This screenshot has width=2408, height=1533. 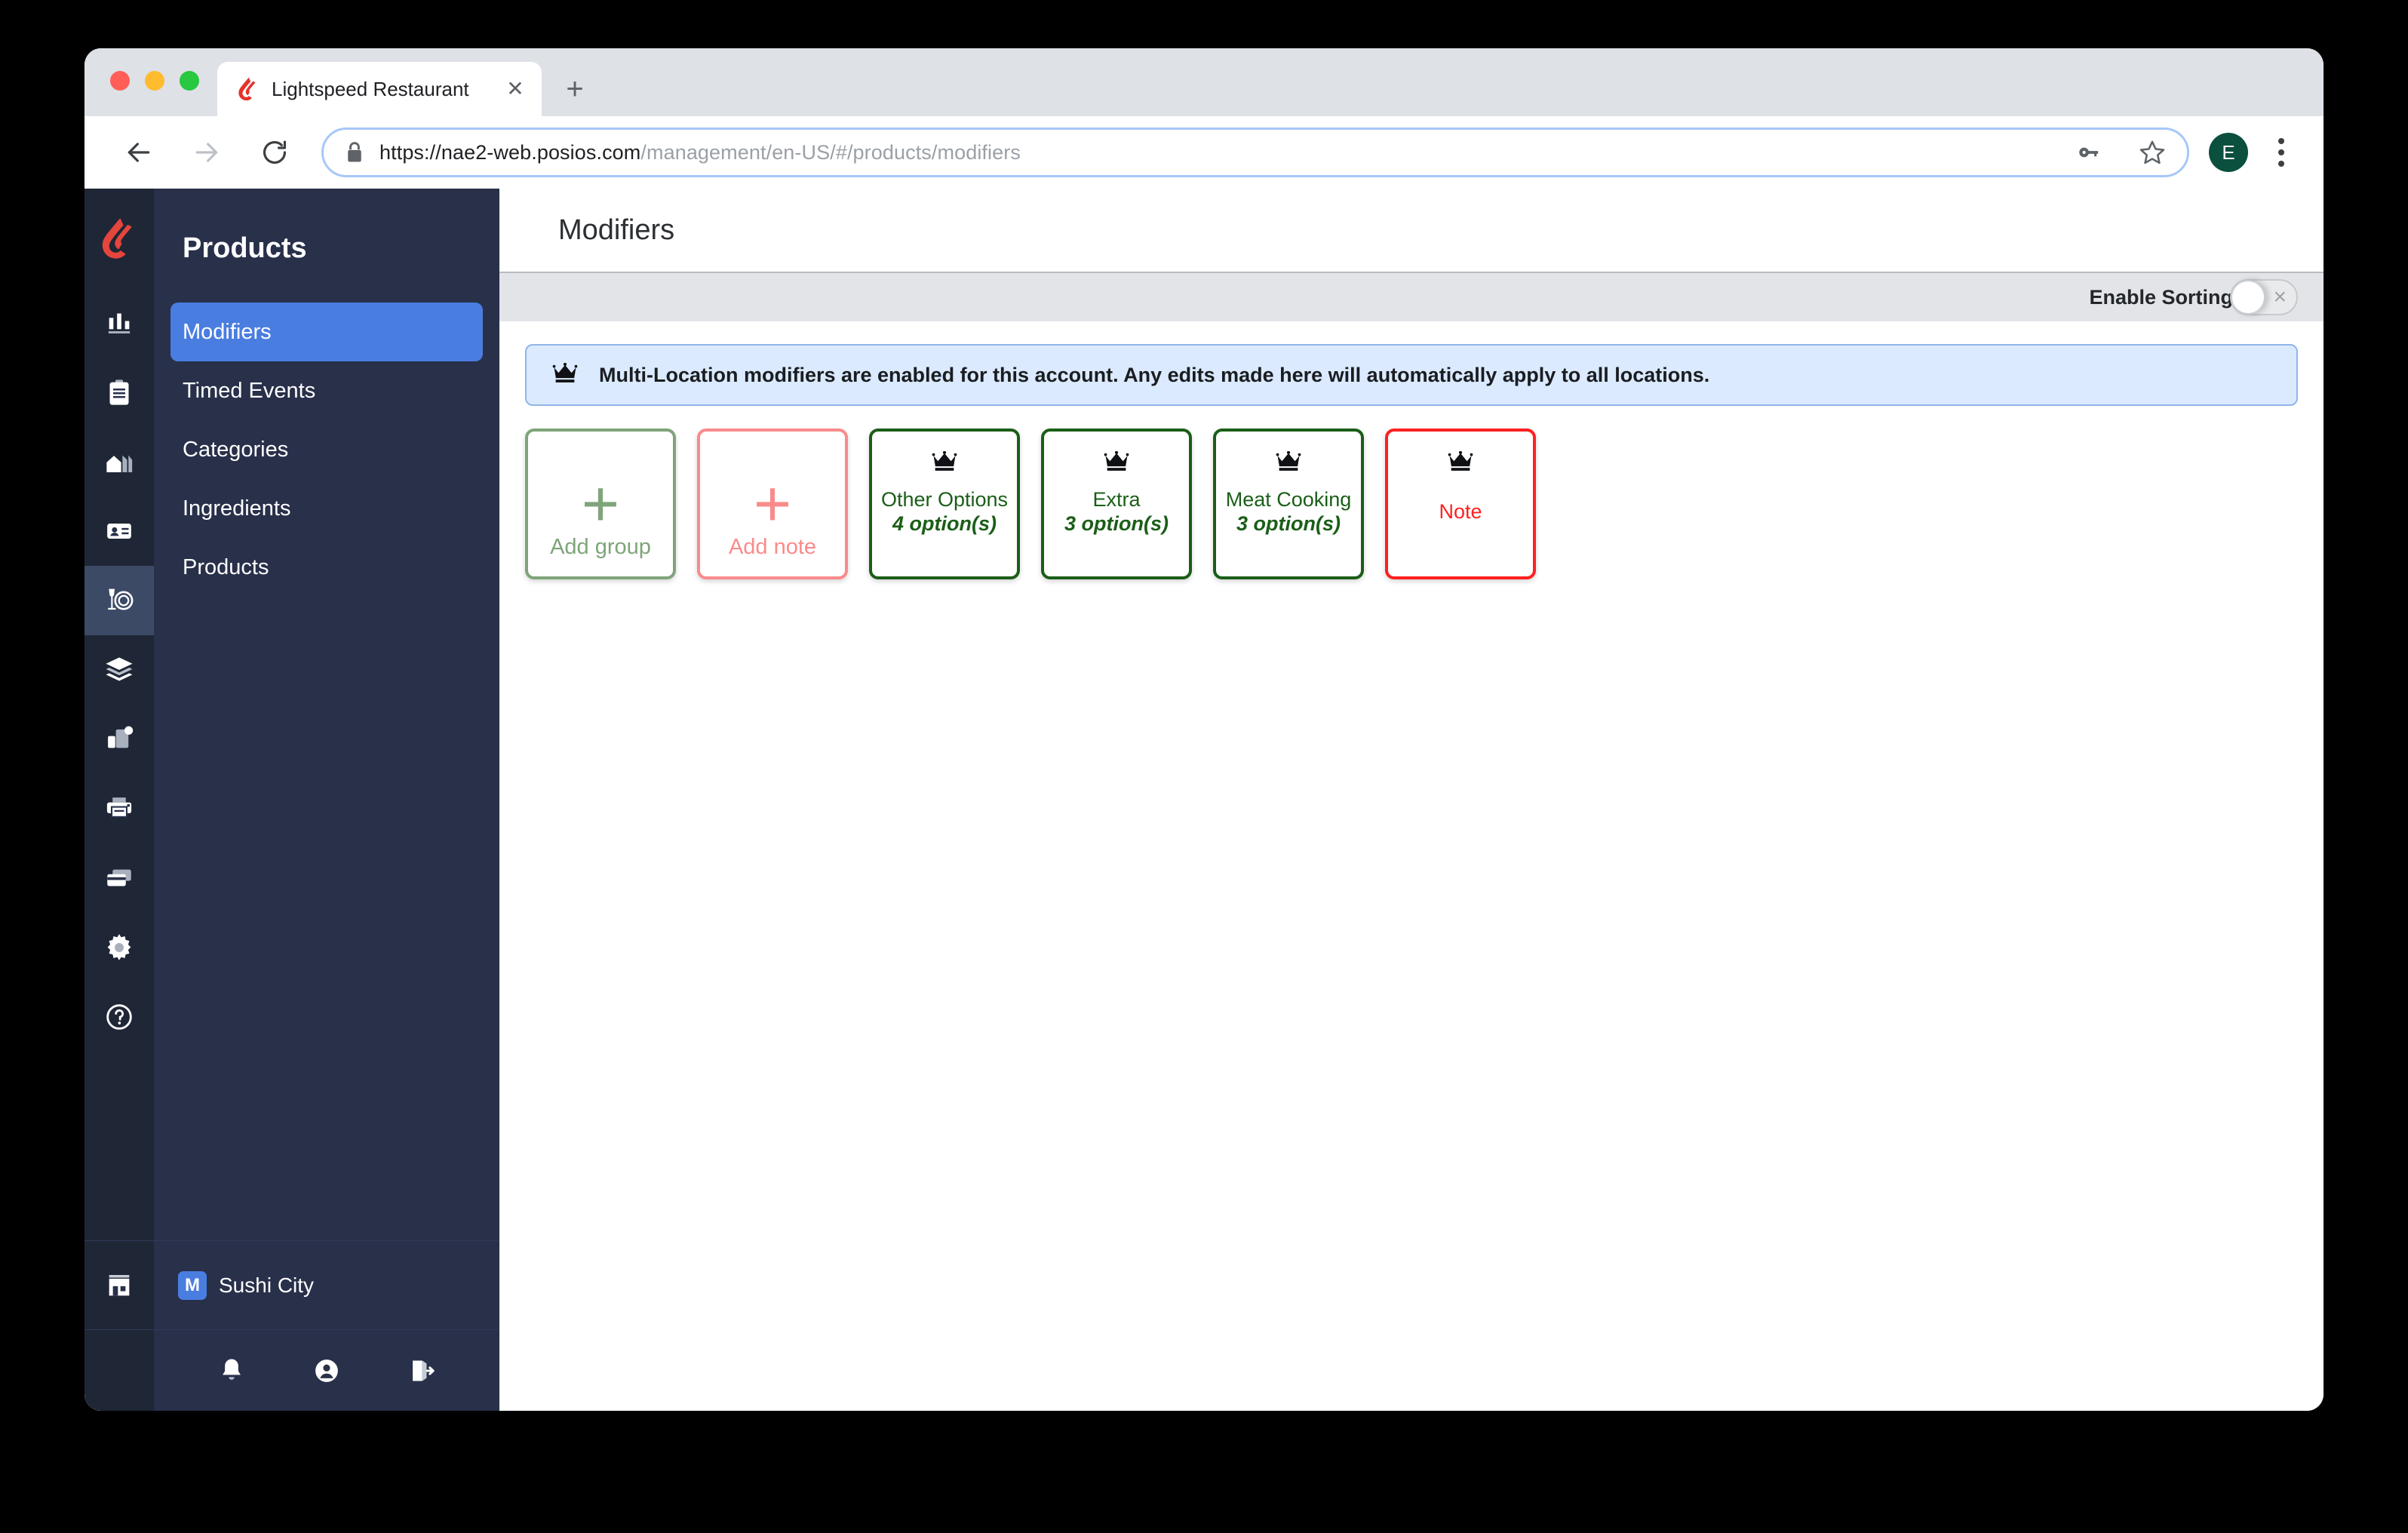 I want to click on page-header: Modifiers, so click(x=1411, y=230).